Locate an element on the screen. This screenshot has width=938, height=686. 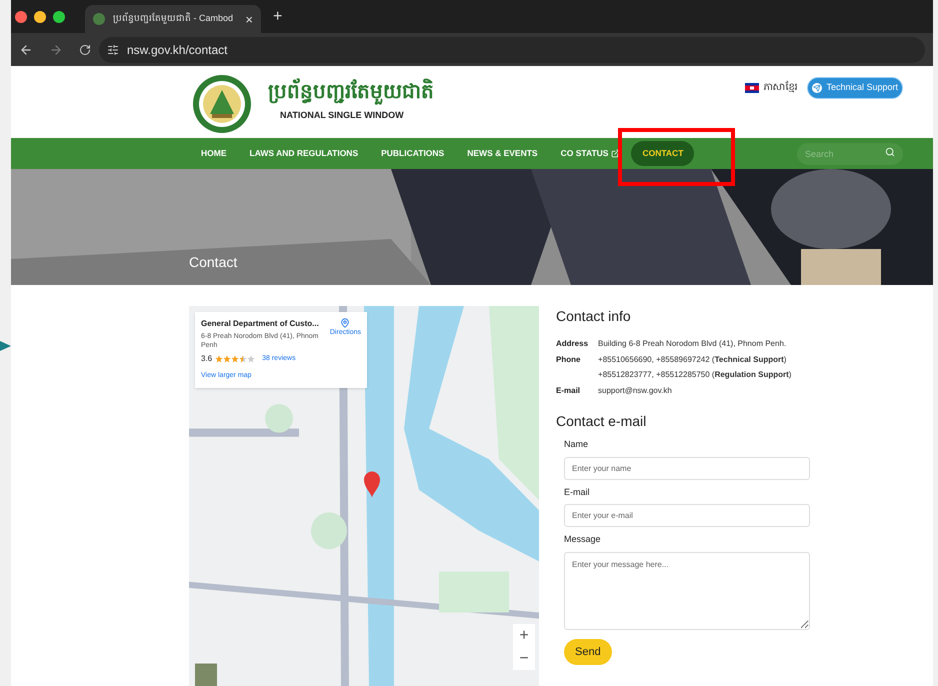
input-field: Enter your name is located at coordinates (687, 468).